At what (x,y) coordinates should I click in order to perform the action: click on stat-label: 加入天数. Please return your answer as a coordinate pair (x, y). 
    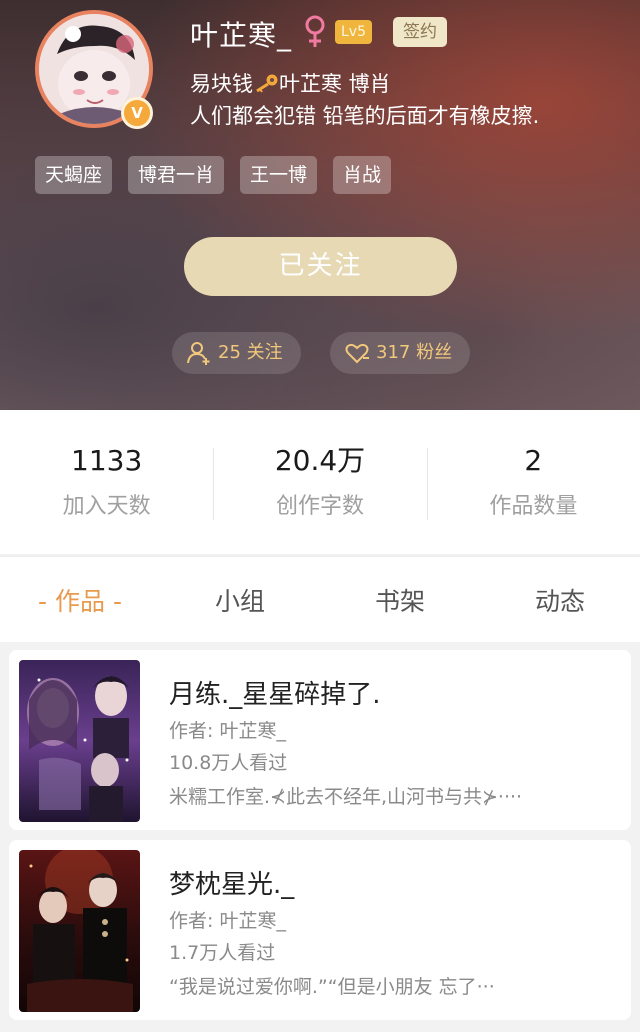
    Looking at the image, I should click on (106, 506).